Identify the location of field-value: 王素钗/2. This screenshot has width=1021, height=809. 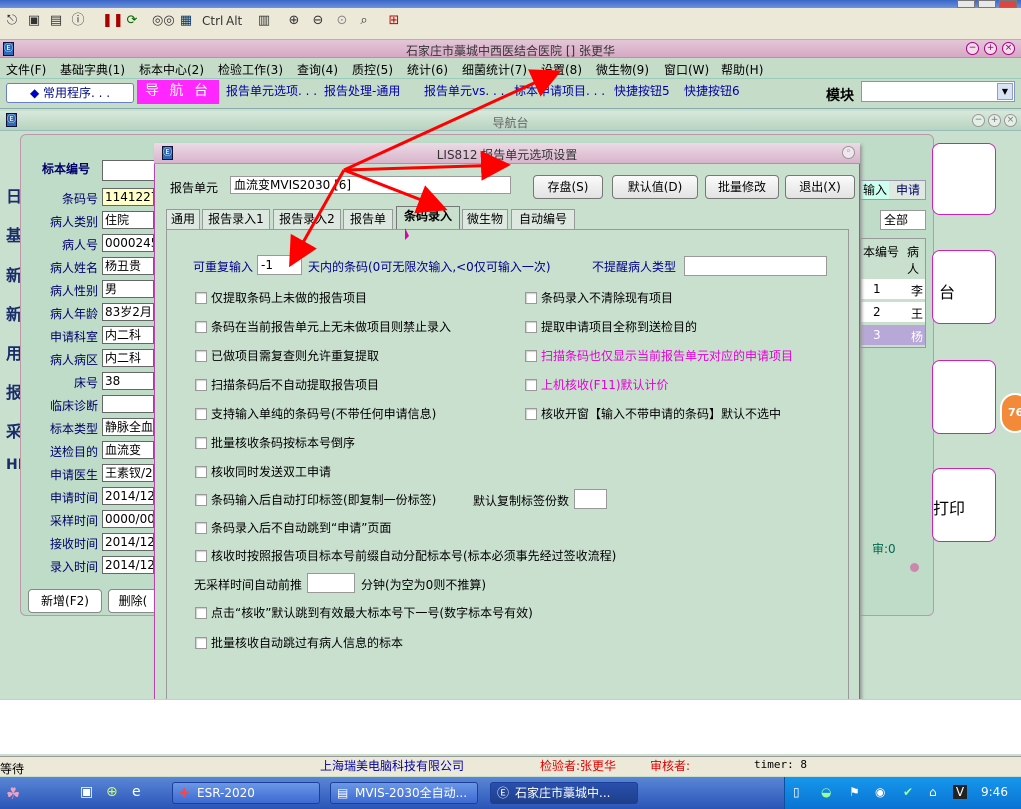
(128, 473).